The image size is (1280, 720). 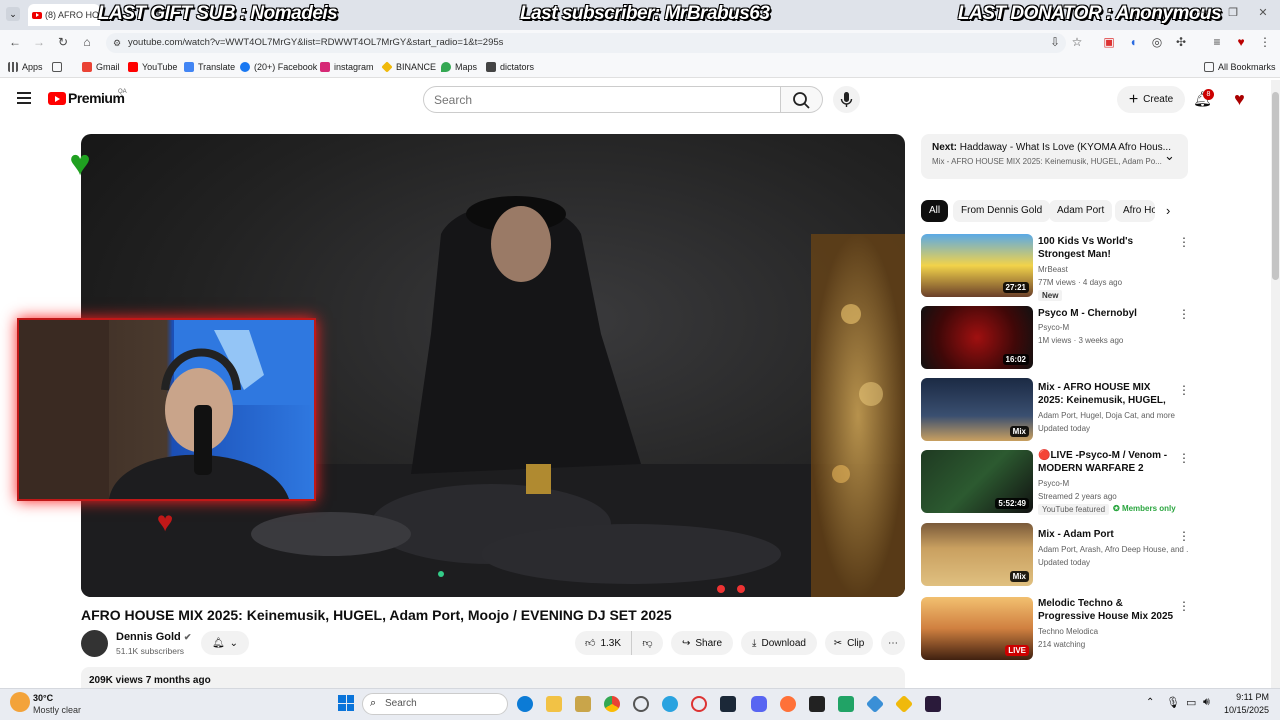 What do you see at coordinates (117, 43) in the screenshot?
I see `site-info-icon: ⚙` at bounding box center [117, 43].